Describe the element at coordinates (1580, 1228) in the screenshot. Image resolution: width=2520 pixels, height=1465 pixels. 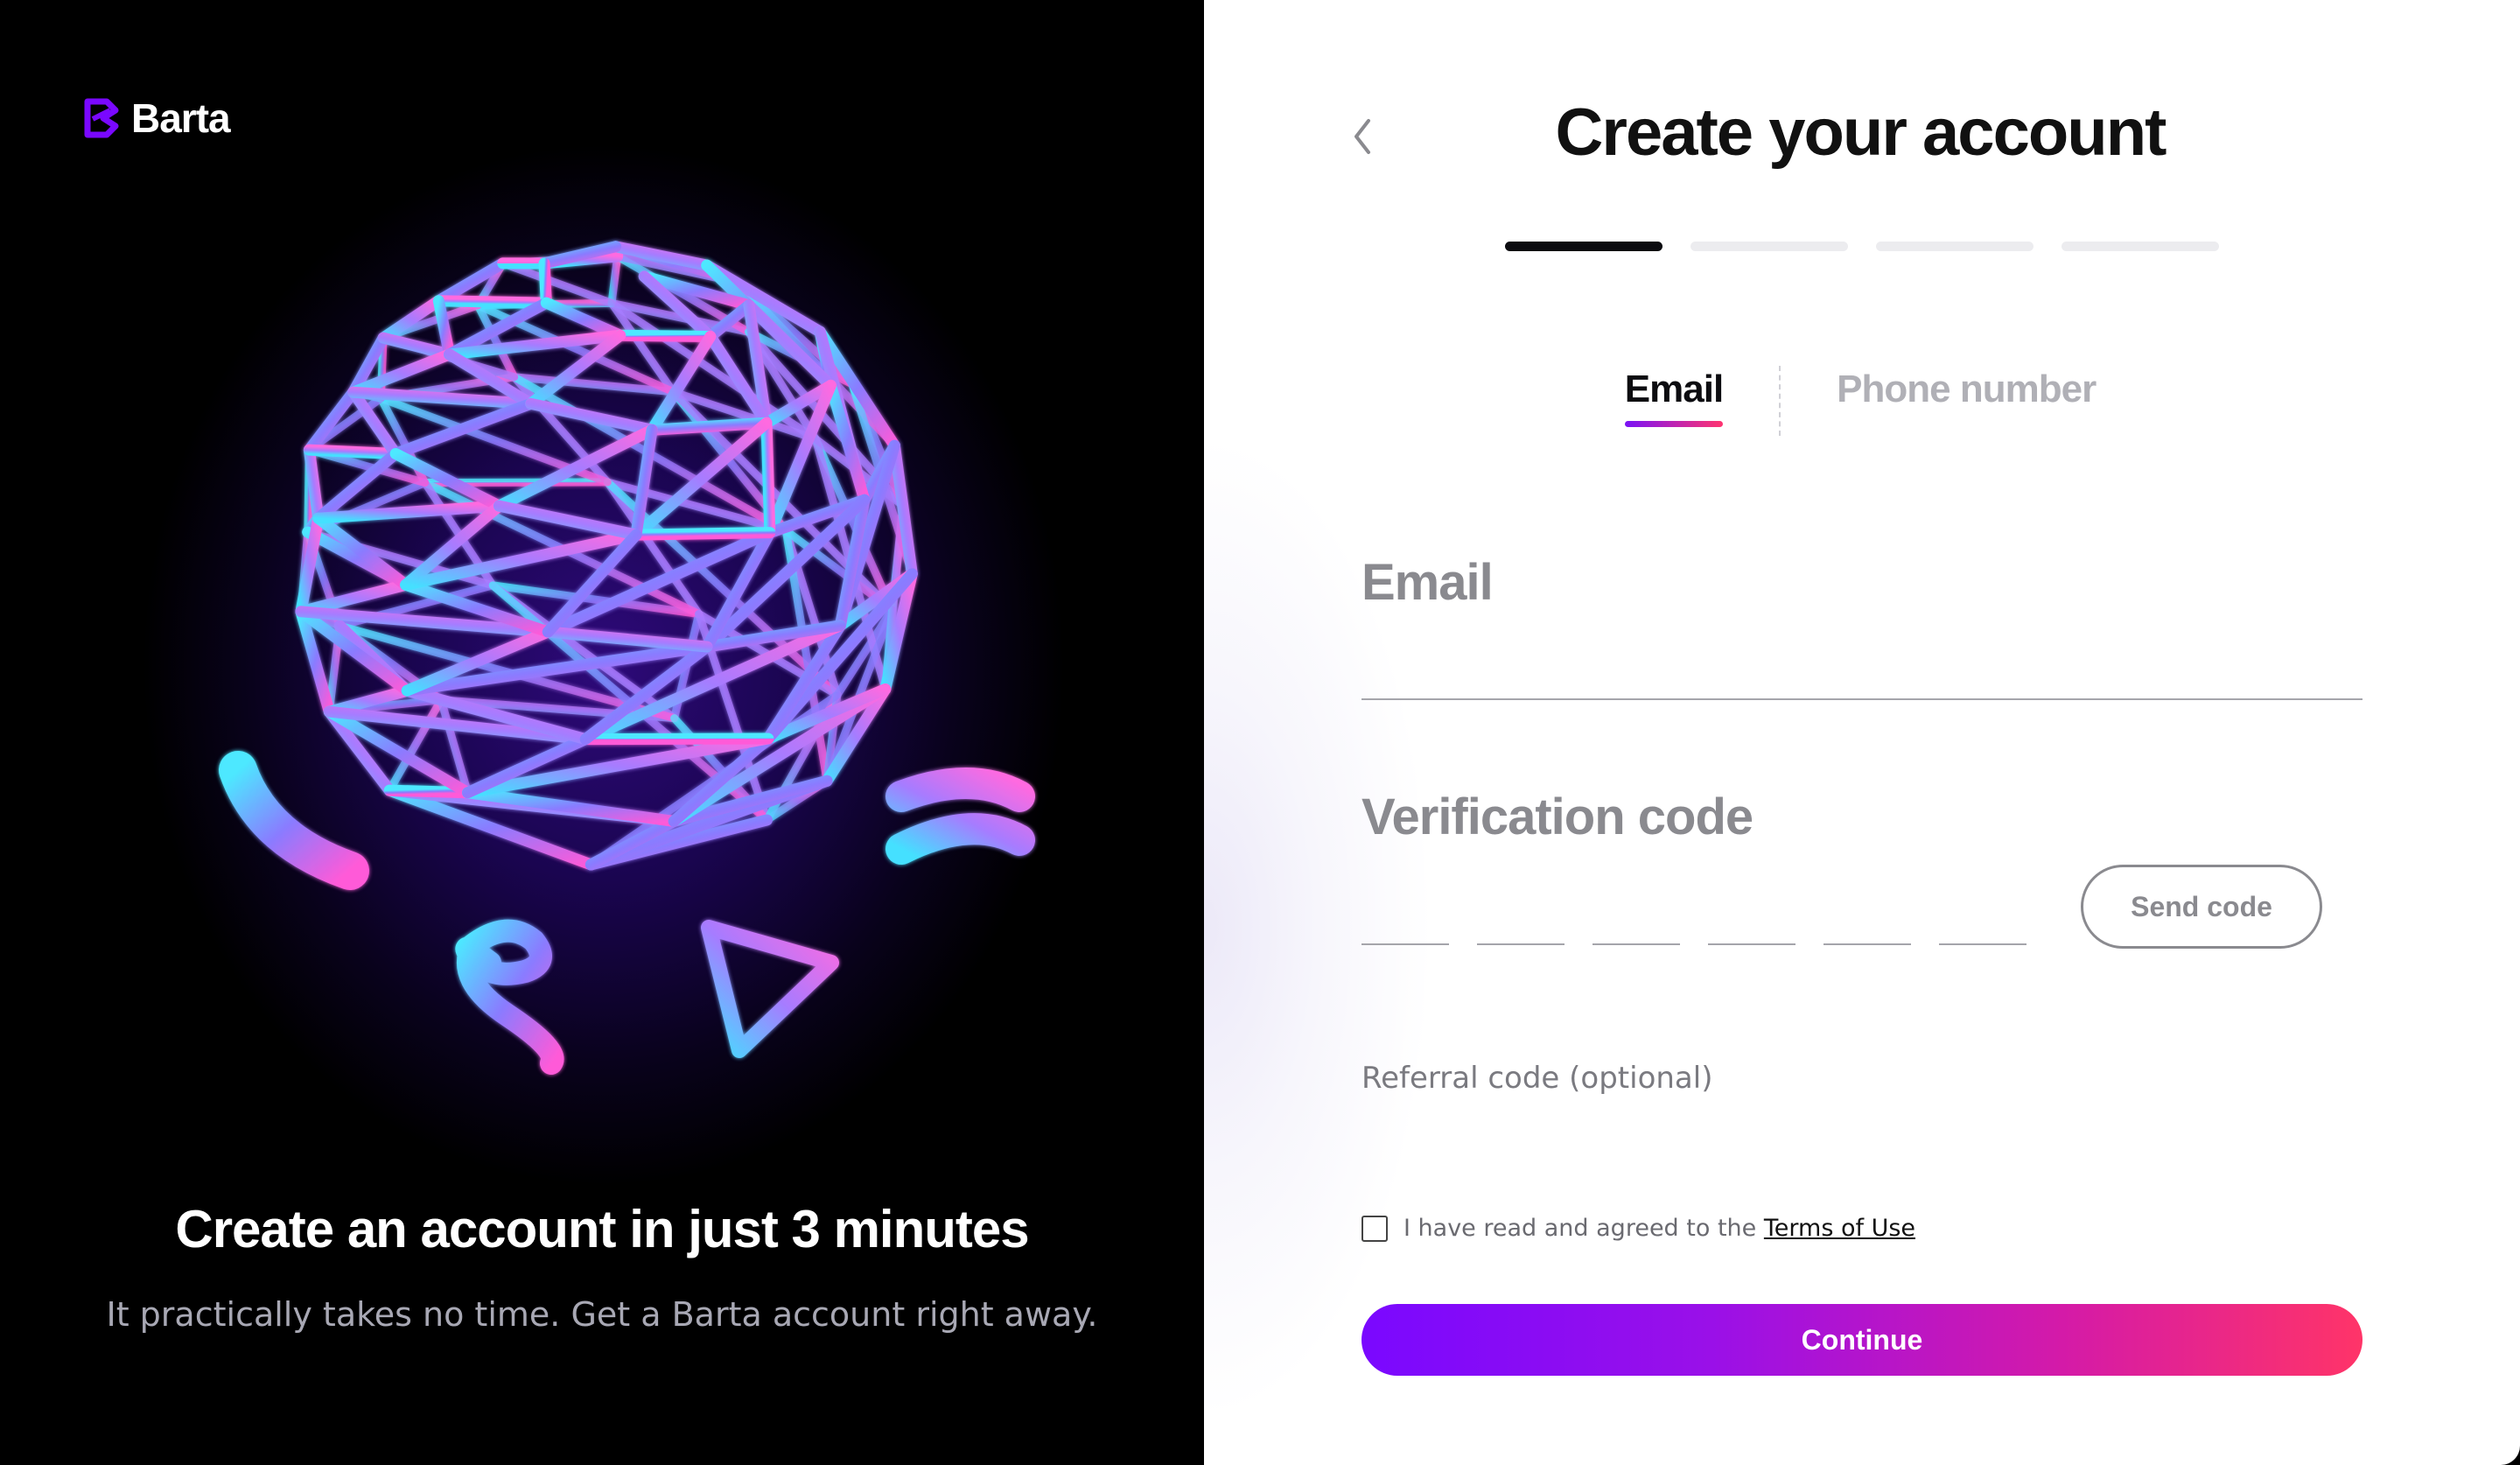
I see `terms-text: I have read and agreed to the` at that location.